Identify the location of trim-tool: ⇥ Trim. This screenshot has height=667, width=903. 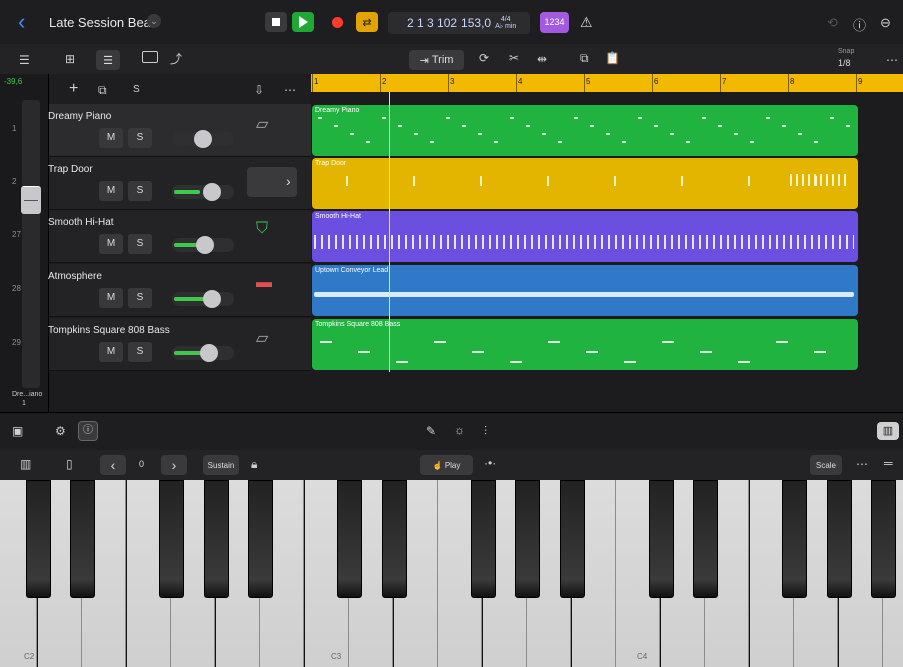
(436, 60).